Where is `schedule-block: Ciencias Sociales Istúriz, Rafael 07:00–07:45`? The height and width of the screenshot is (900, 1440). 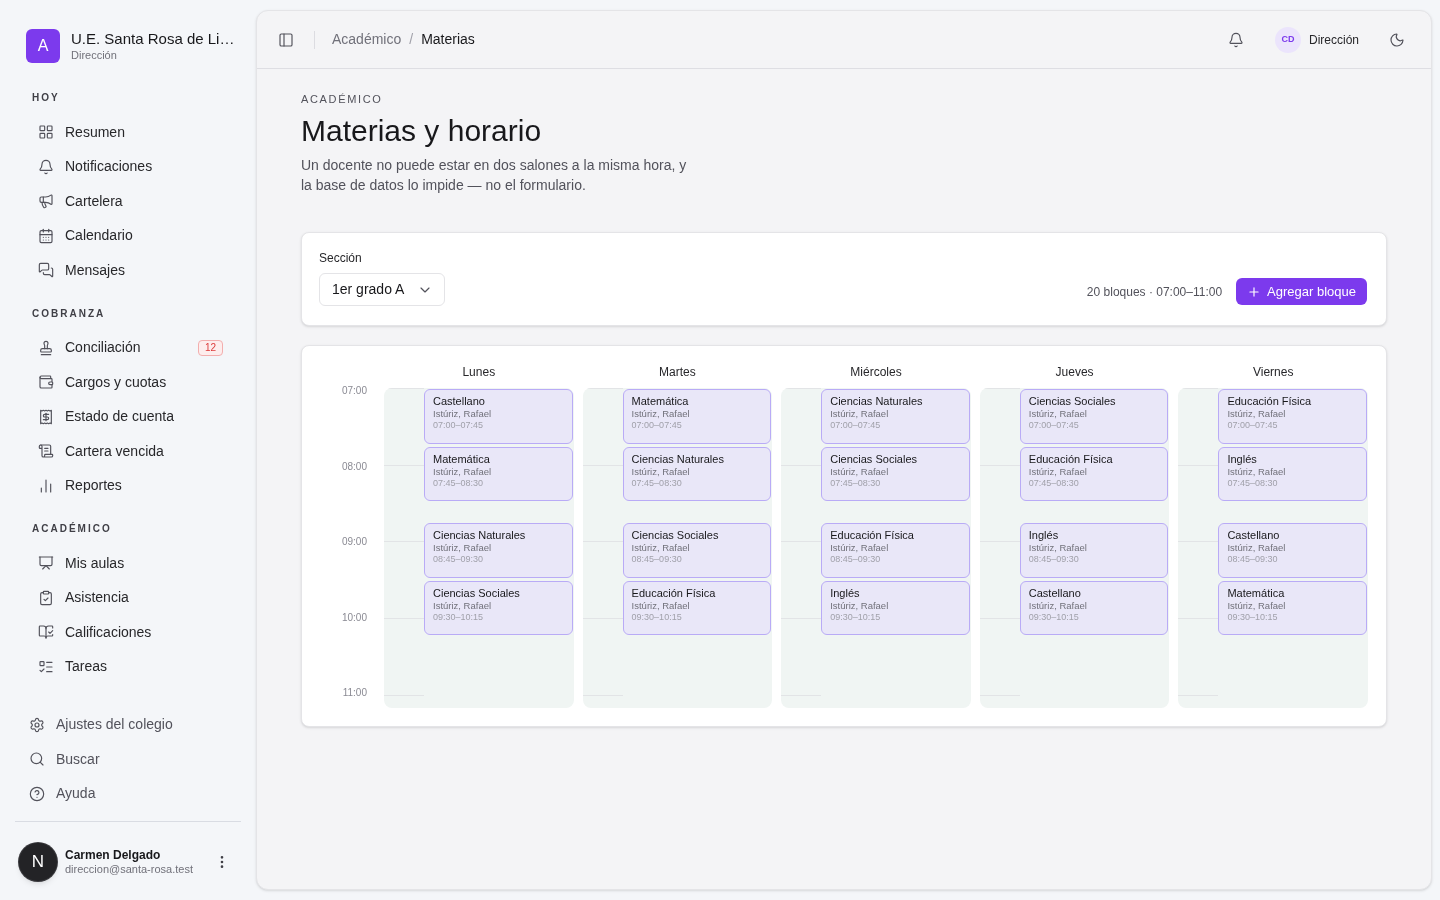 schedule-block: Ciencias Sociales Istúriz, Rafael 07:00–07:45 is located at coordinates (1094, 416).